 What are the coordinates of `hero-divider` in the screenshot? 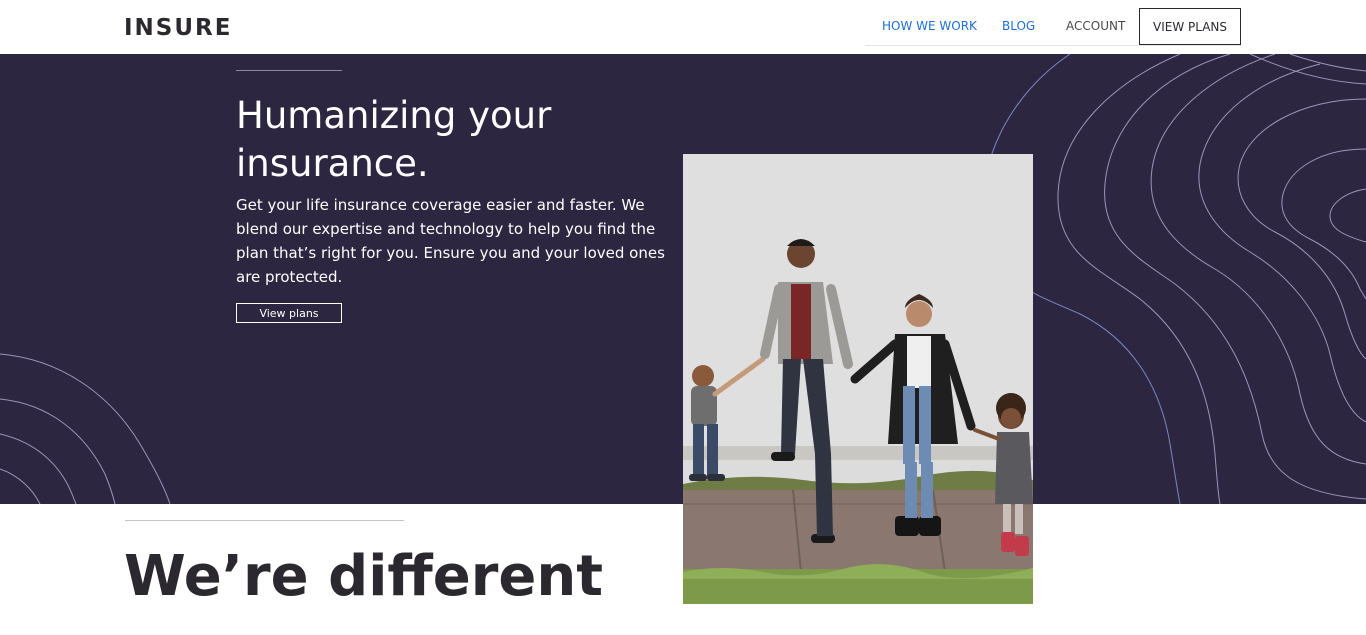 It's located at (289, 70).